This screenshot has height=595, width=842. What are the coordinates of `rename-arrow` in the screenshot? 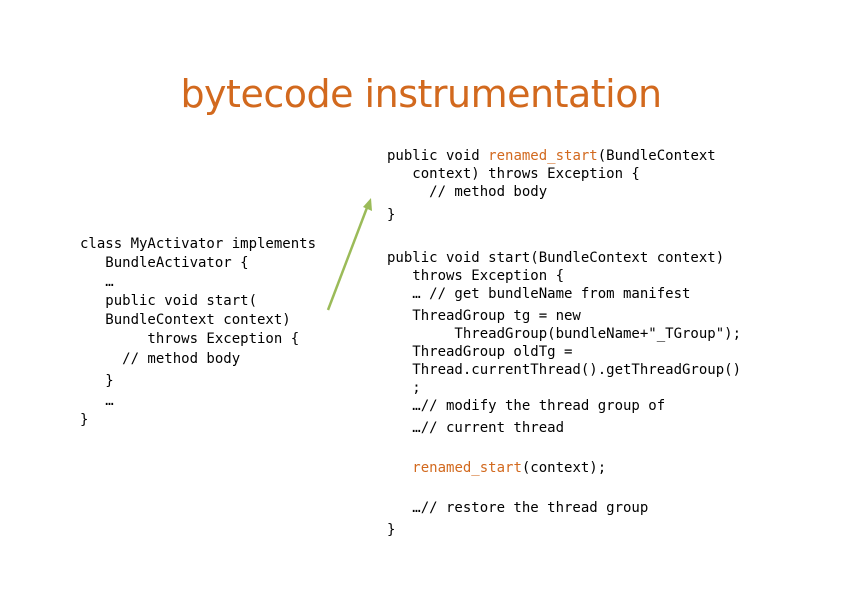 It's located at (349, 254).